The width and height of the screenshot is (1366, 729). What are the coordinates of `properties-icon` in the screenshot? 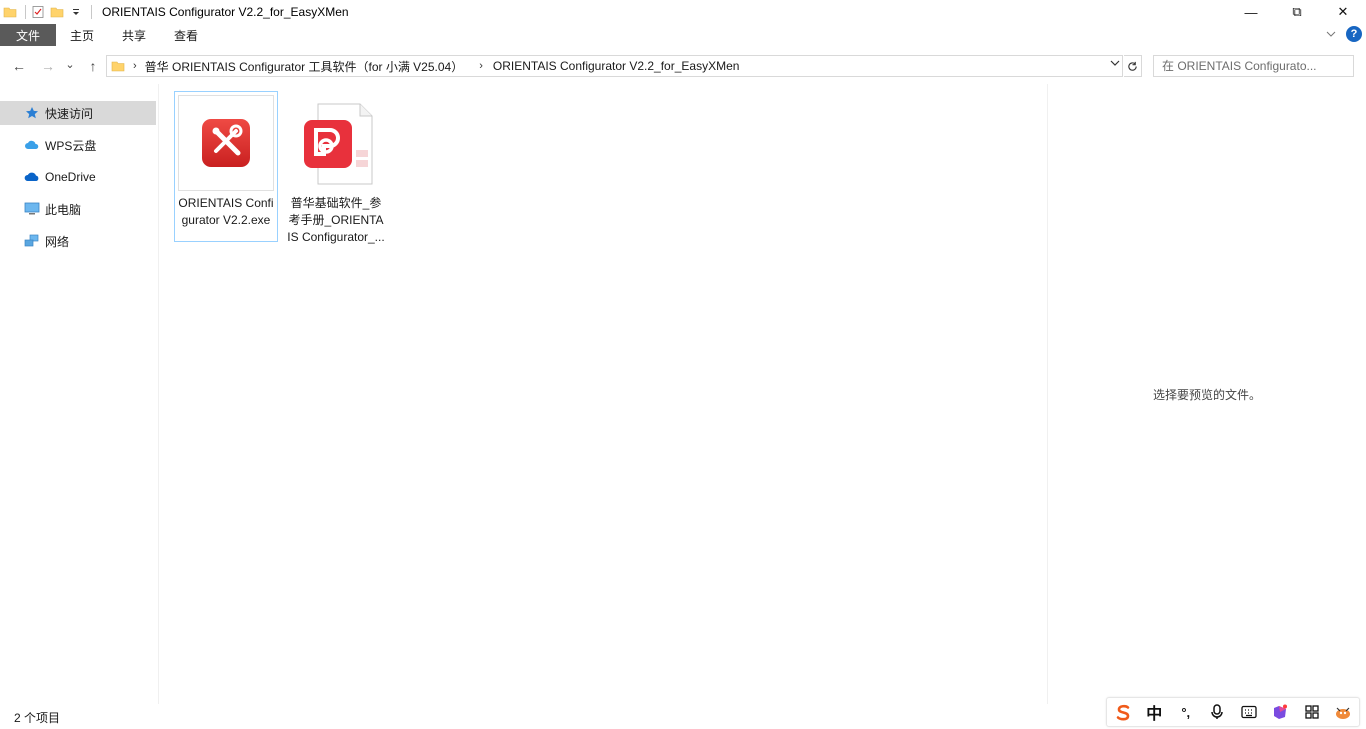 It's located at (38, 12).